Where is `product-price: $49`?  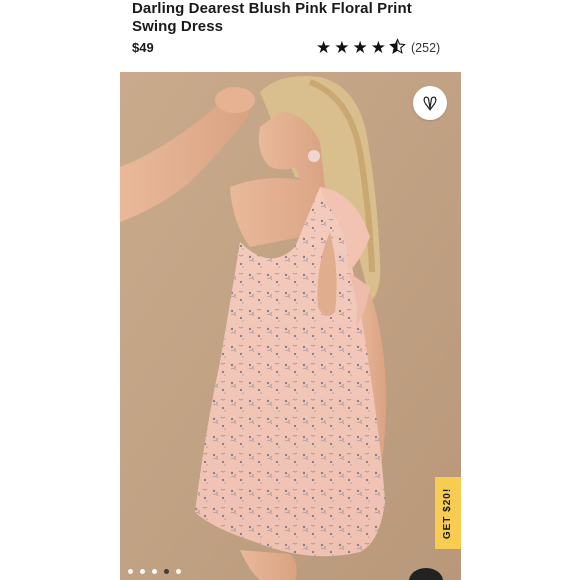
product-price: $49 is located at coordinates (143, 47).